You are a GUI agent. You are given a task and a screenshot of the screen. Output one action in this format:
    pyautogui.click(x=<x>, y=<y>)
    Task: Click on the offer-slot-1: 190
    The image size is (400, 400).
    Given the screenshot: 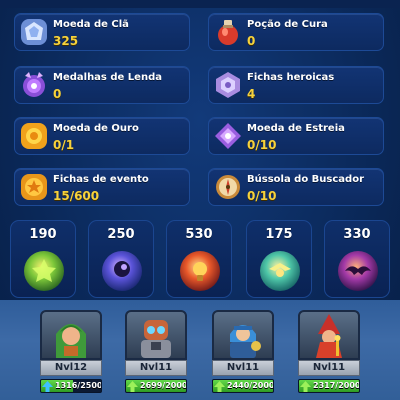 What is the action you would take?
    pyautogui.click(x=43, y=259)
    